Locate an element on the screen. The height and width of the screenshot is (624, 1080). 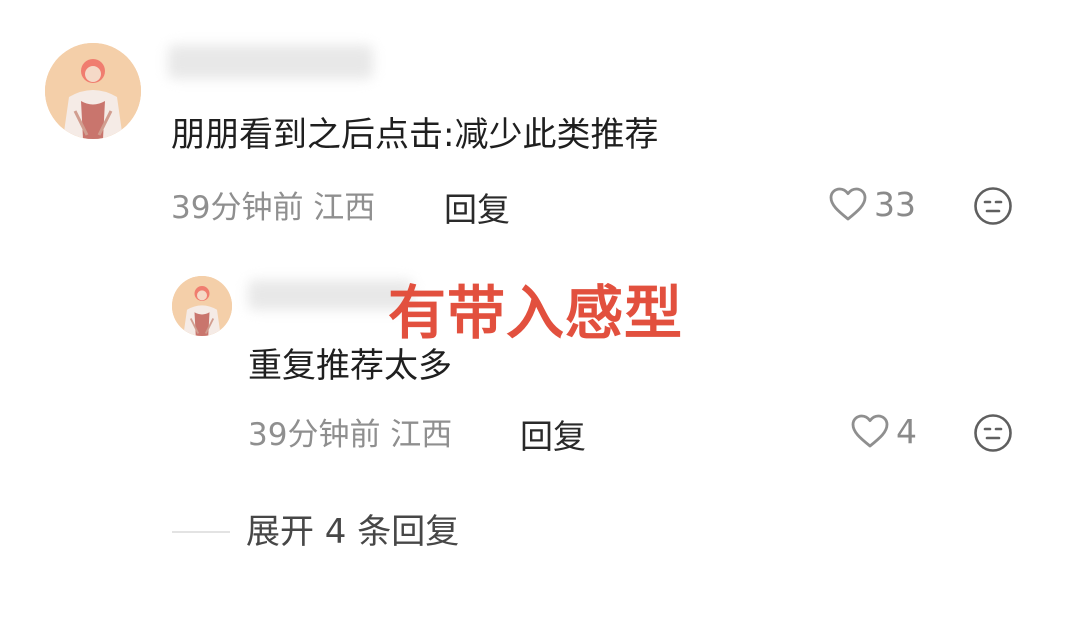
overlay-caption: 有带入感型 is located at coordinates (536, 313).